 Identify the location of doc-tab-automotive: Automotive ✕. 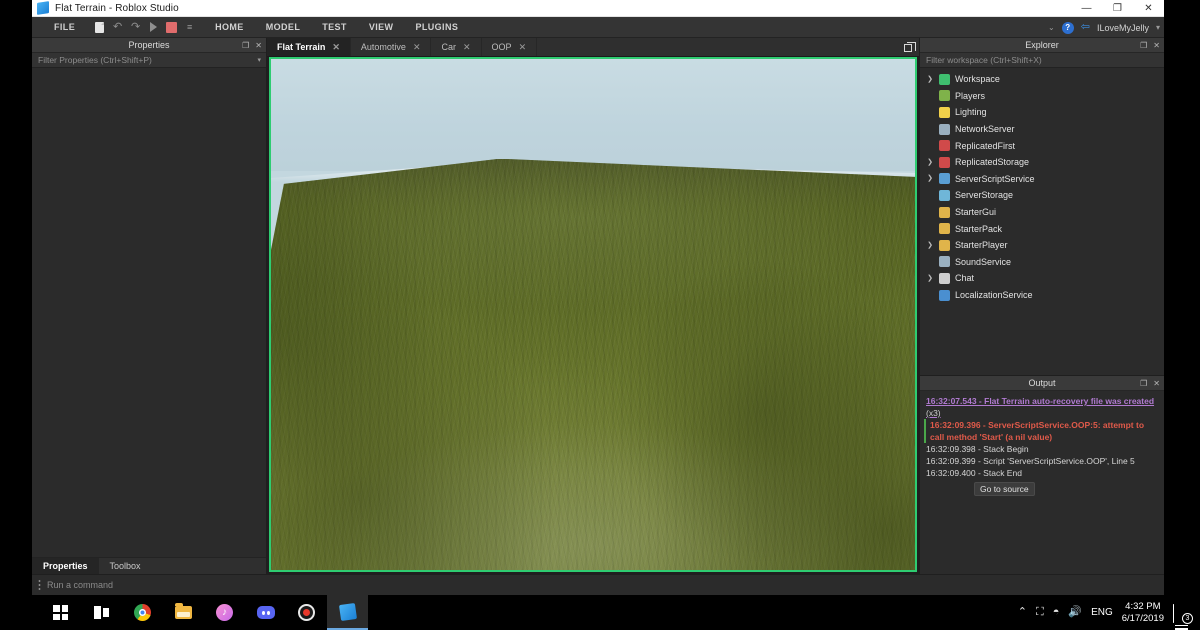
(391, 47).